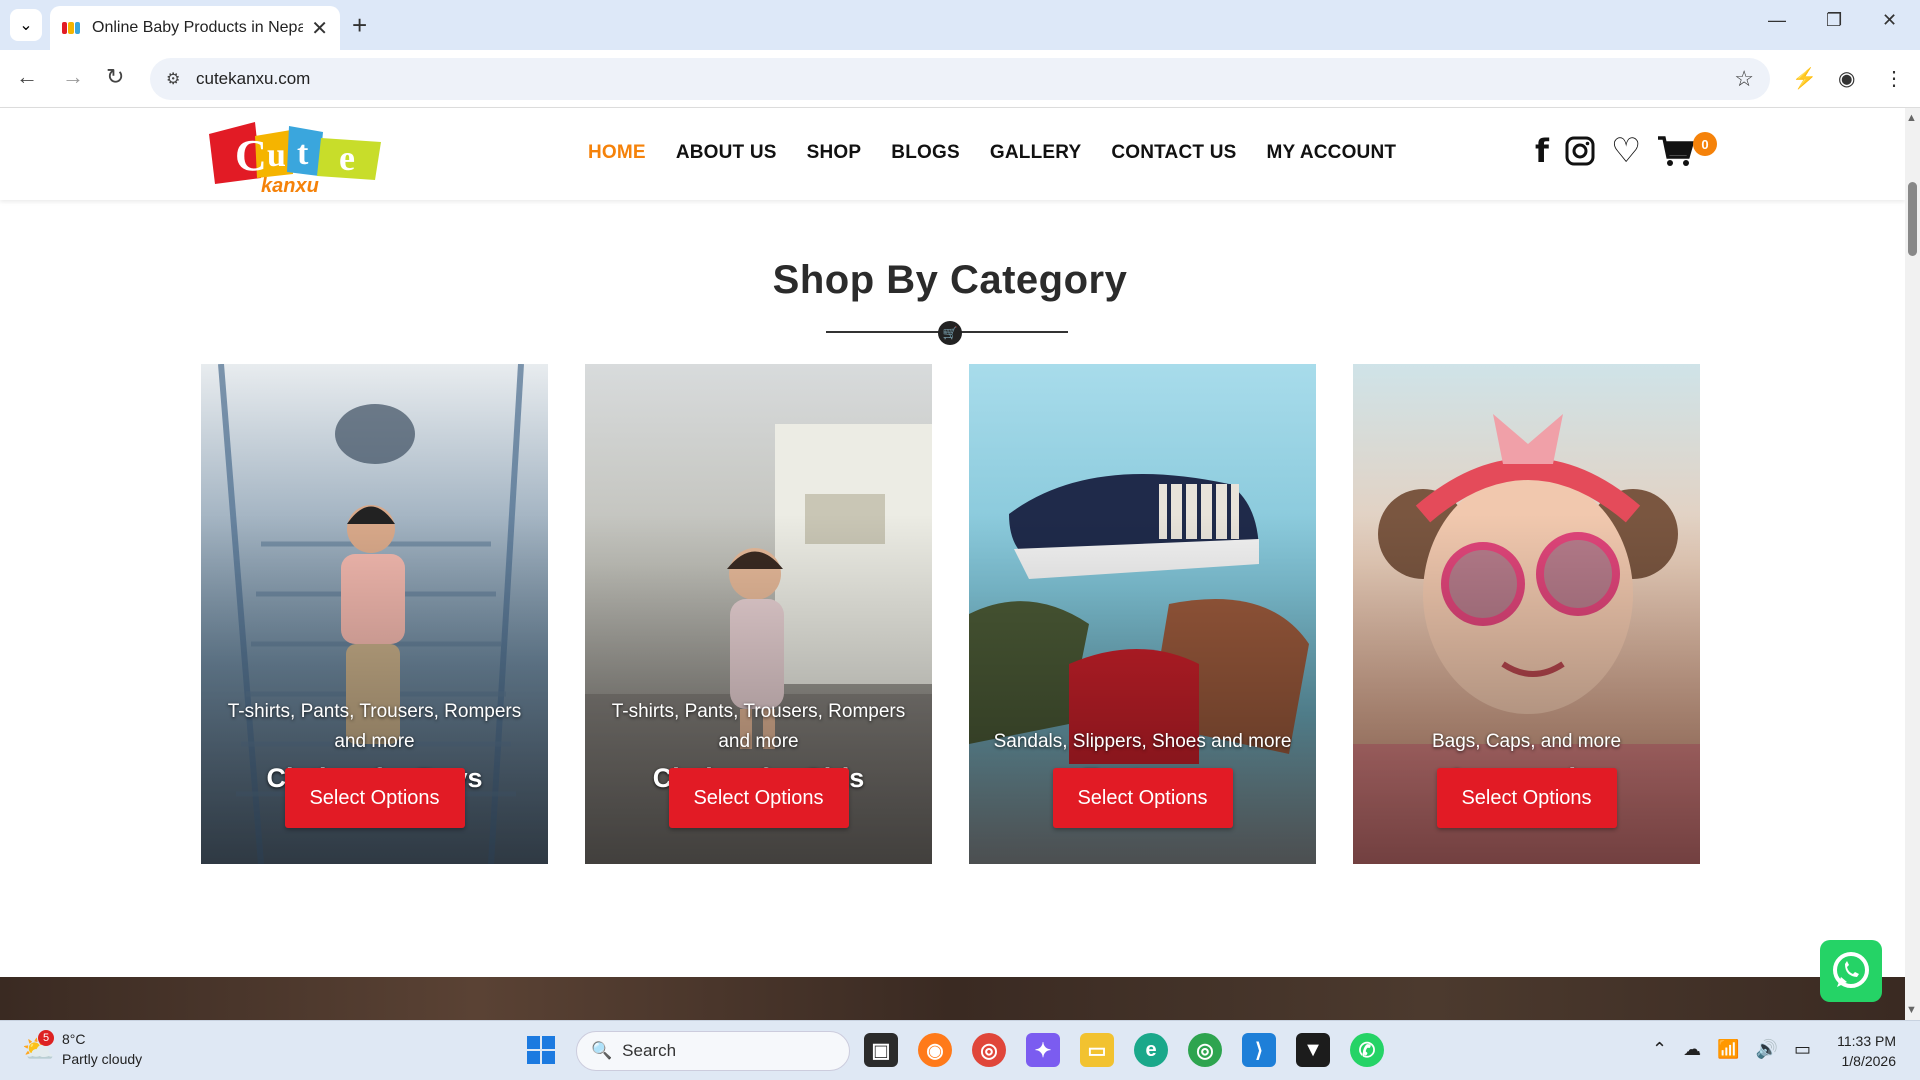 The height and width of the screenshot is (1080, 1920). What do you see at coordinates (950, 280) in the screenshot?
I see `section-title: Shop By Category` at bounding box center [950, 280].